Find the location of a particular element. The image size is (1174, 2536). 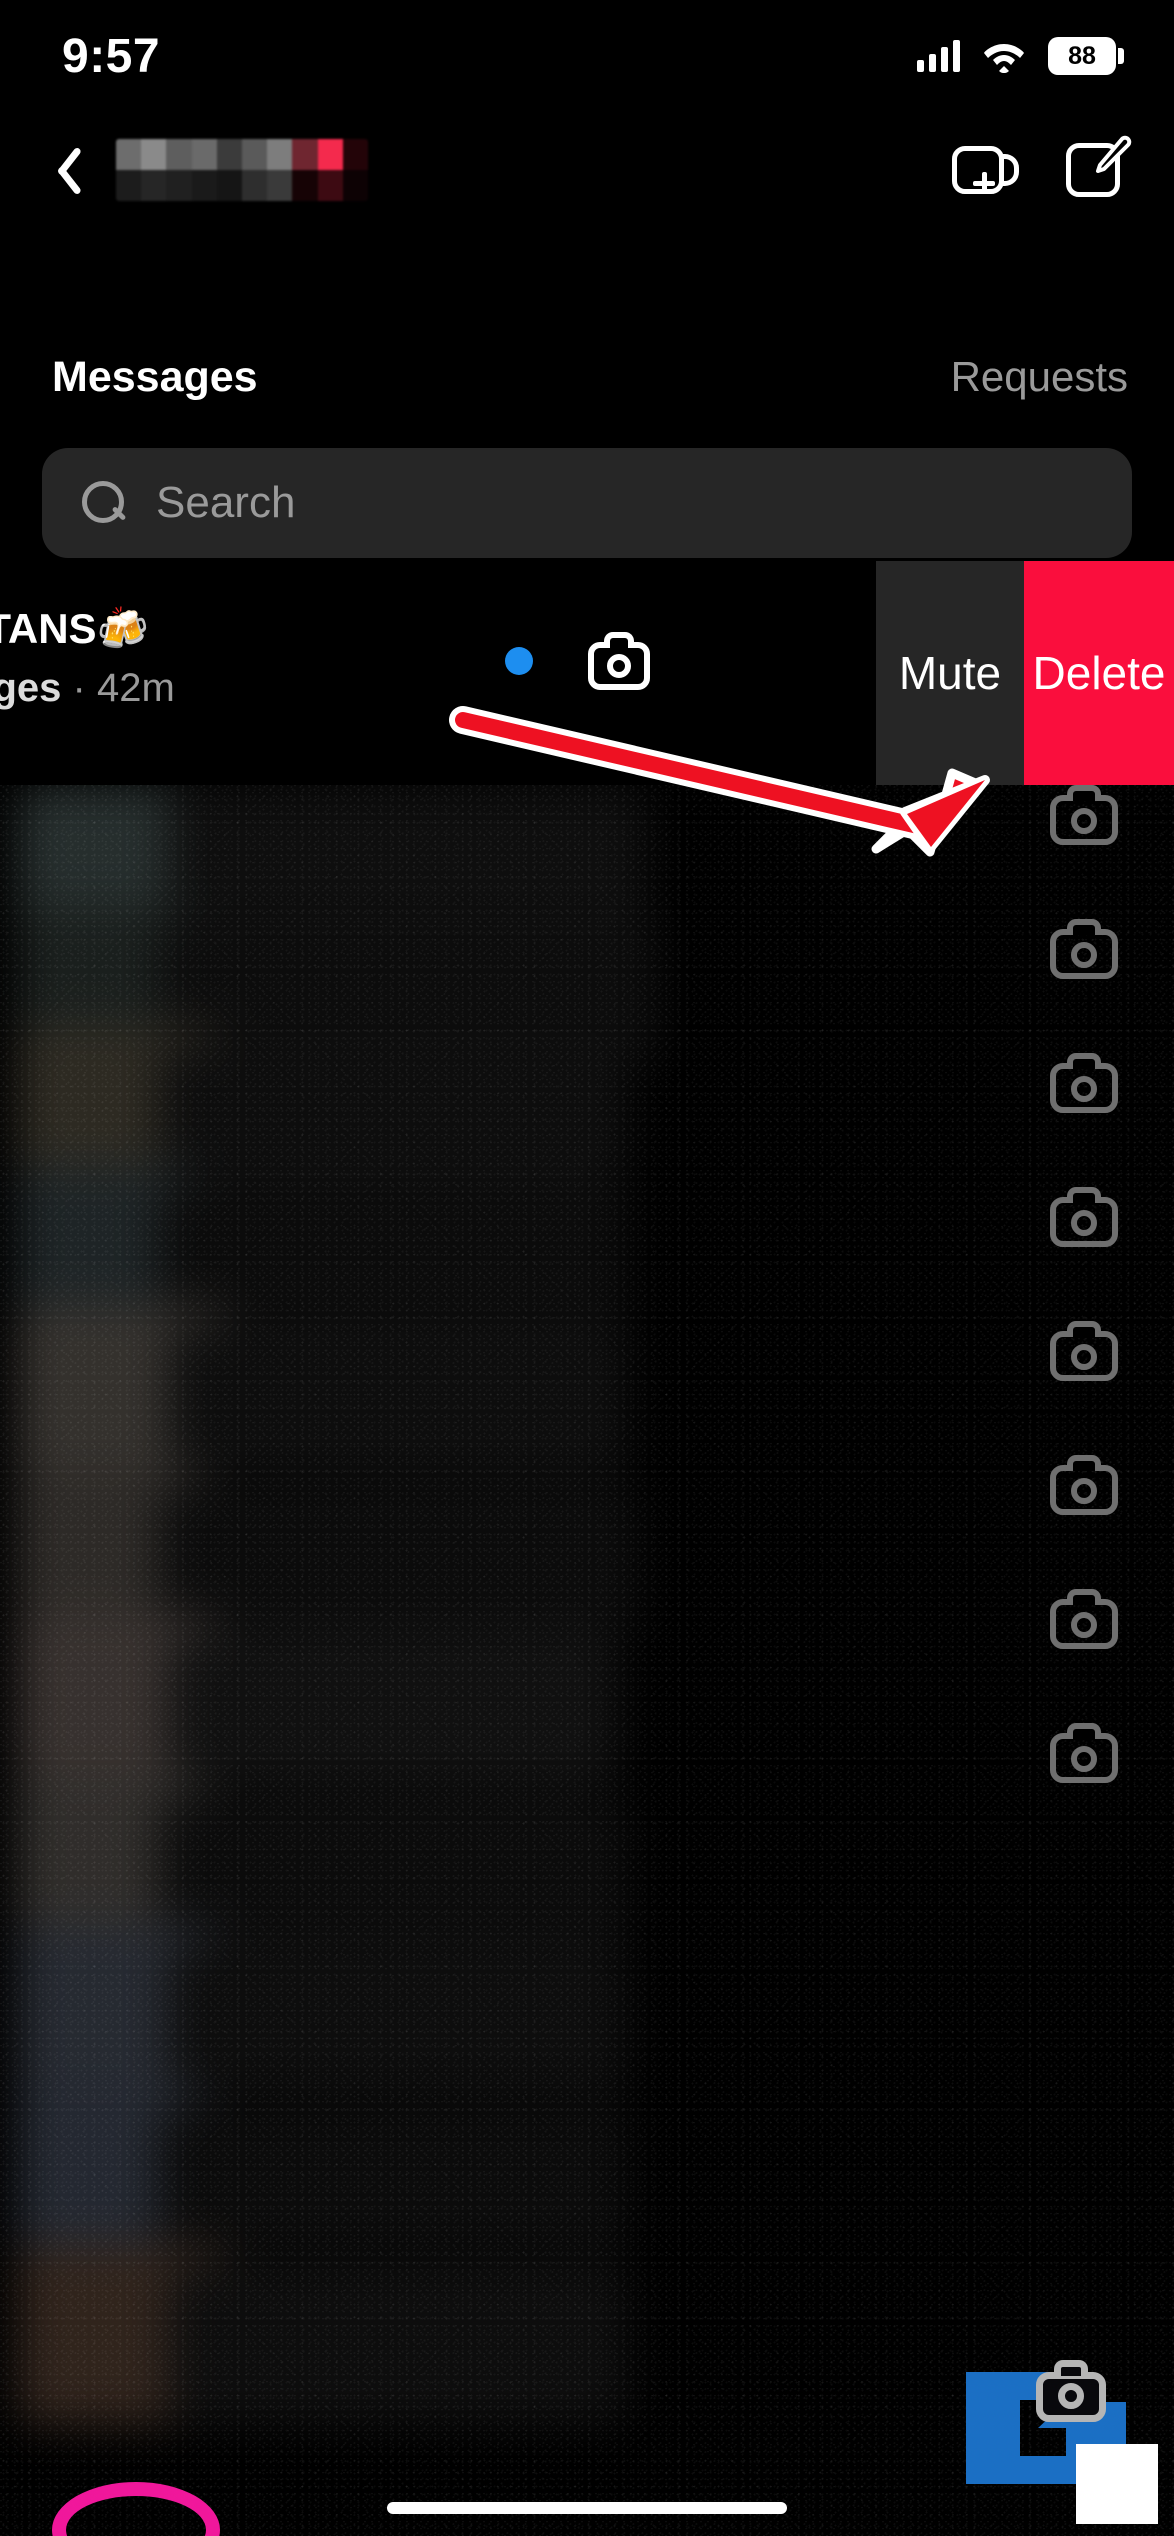

nav-header is located at coordinates (587, 169).